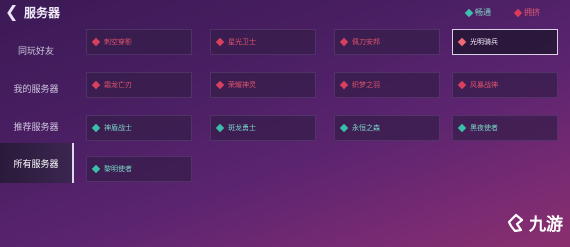 The image size is (570, 247). What do you see at coordinates (484, 128) in the screenshot?
I see `server-name: 黑夜使者` at bounding box center [484, 128].